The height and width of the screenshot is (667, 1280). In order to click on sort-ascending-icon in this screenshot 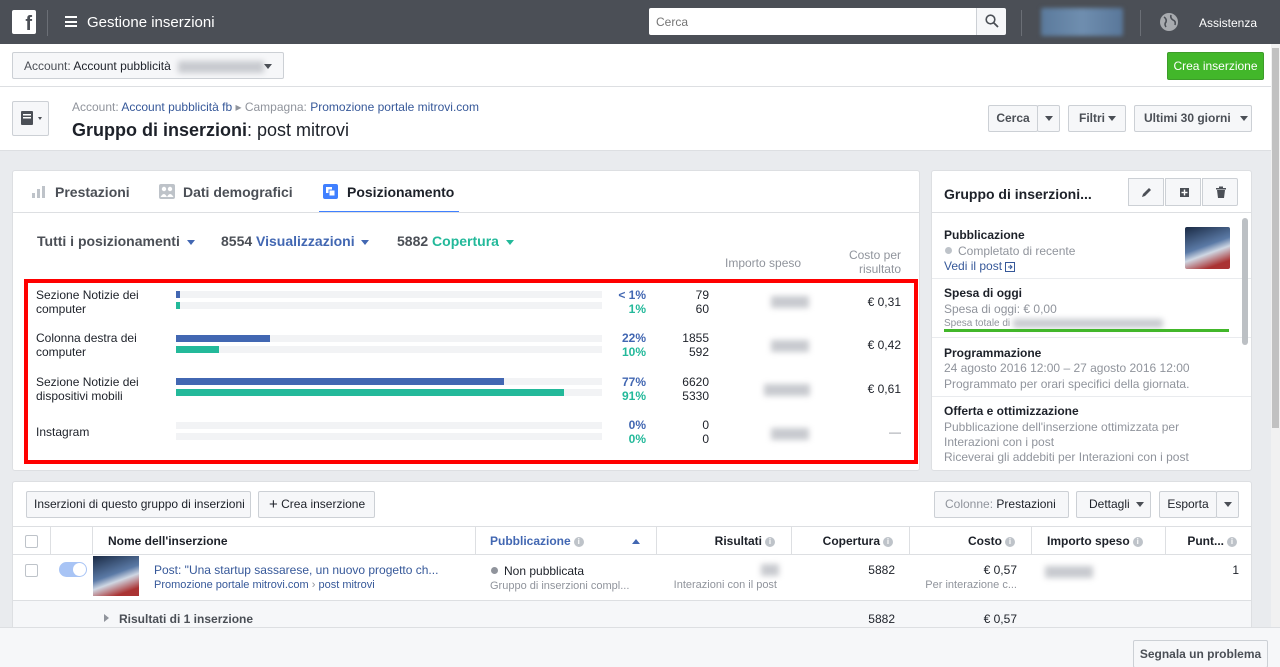, I will do `click(636, 541)`.